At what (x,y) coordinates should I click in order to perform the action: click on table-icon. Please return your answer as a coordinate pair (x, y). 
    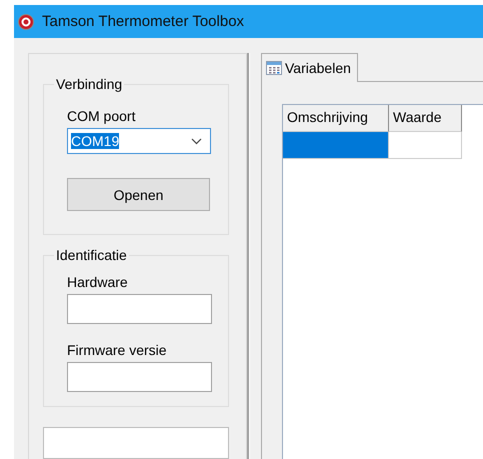
    Looking at the image, I should click on (274, 68).